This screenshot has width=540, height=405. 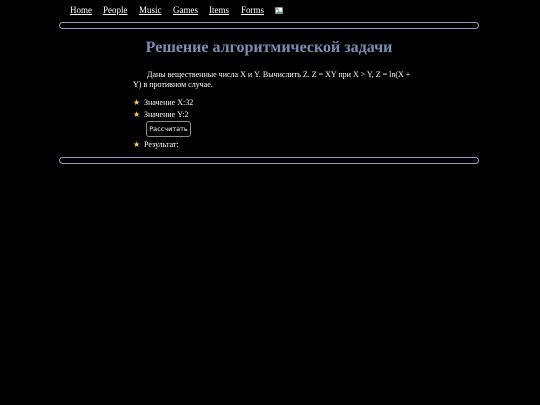 What do you see at coordinates (219, 10) in the screenshot?
I see `nav-link-items: Items` at bounding box center [219, 10].